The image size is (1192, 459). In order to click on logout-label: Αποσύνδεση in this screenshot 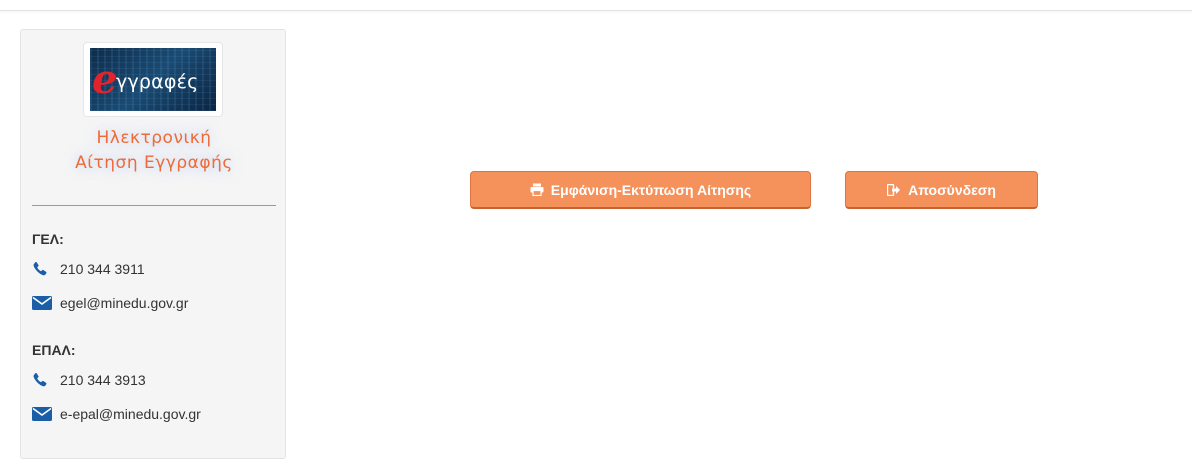, I will do `click(952, 189)`.